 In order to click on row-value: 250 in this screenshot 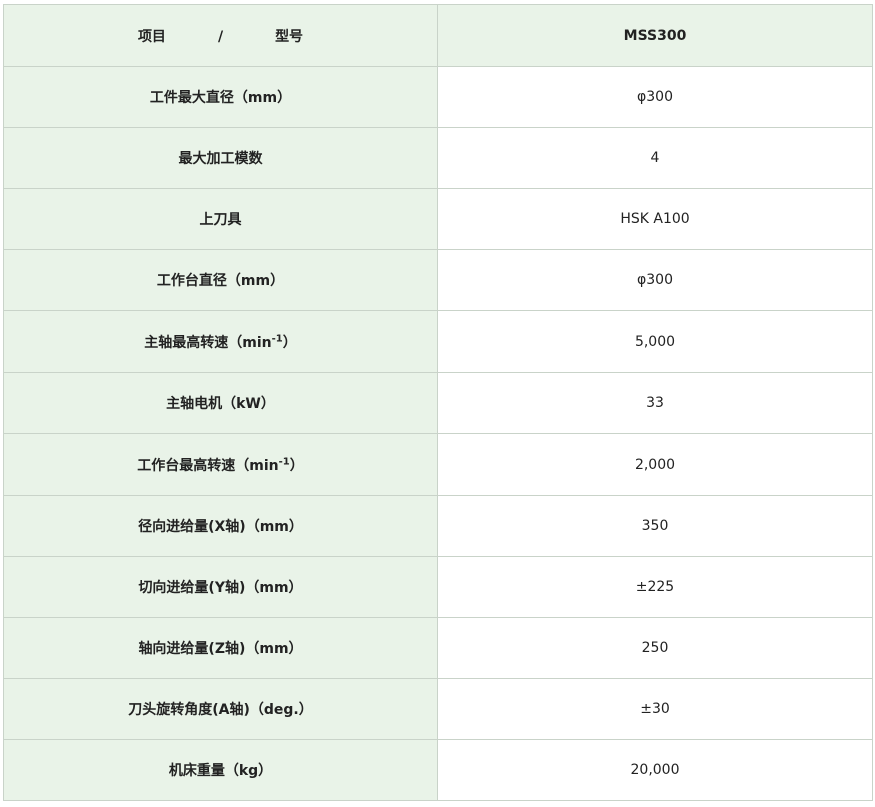, I will do `click(655, 648)`.